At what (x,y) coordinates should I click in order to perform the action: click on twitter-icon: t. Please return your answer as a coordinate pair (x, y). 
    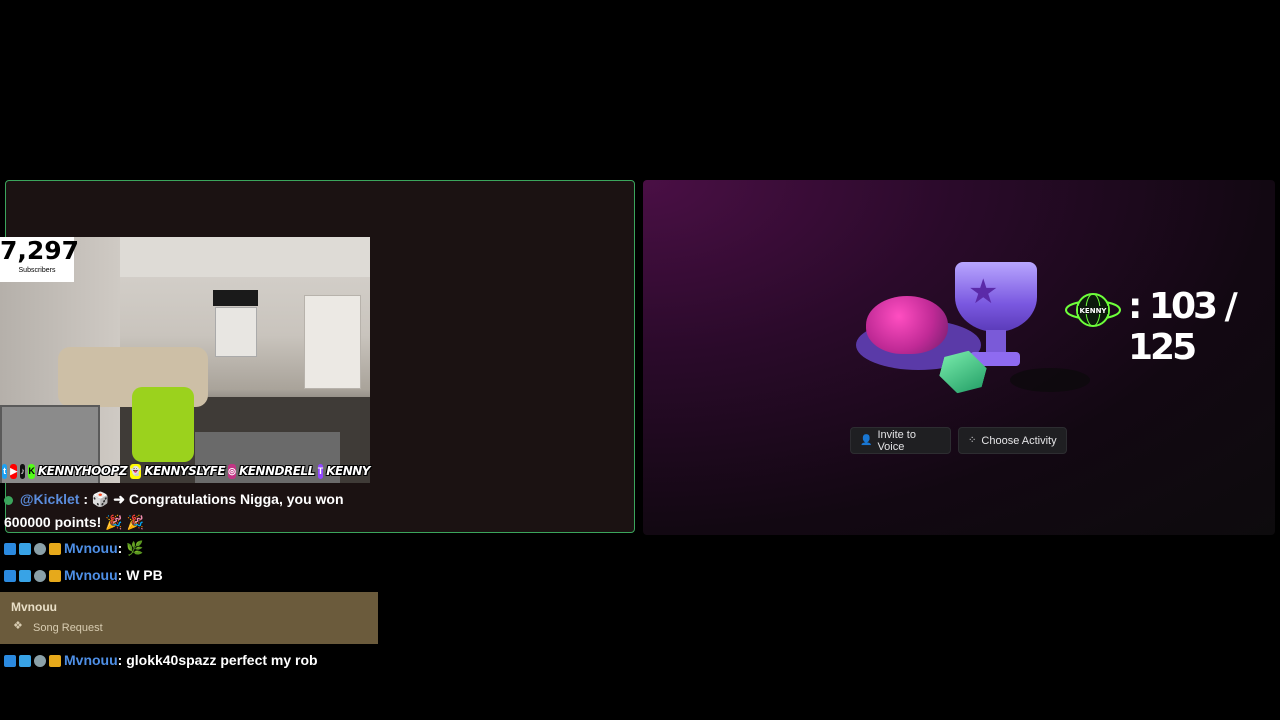
    Looking at the image, I should click on (5, 471).